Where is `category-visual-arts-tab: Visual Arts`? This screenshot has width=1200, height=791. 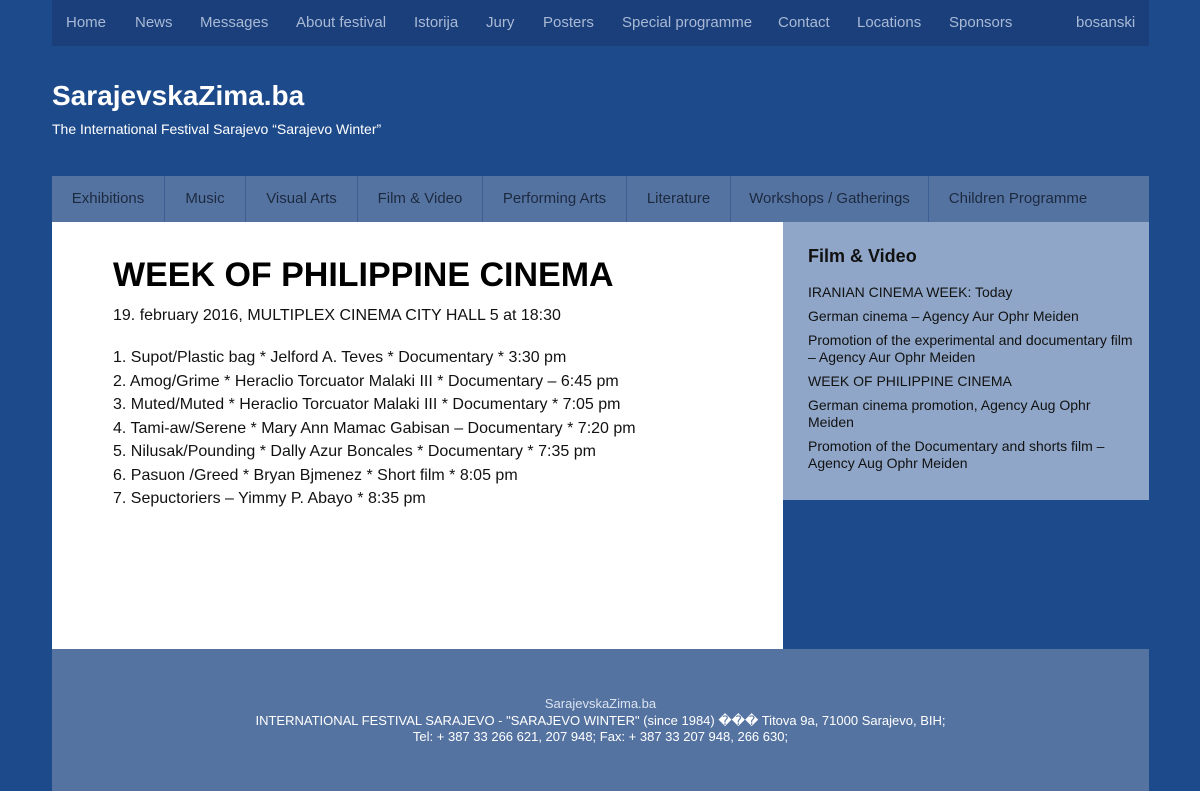 category-visual-arts-tab: Visual Arts is located at coordinates (302, 199).